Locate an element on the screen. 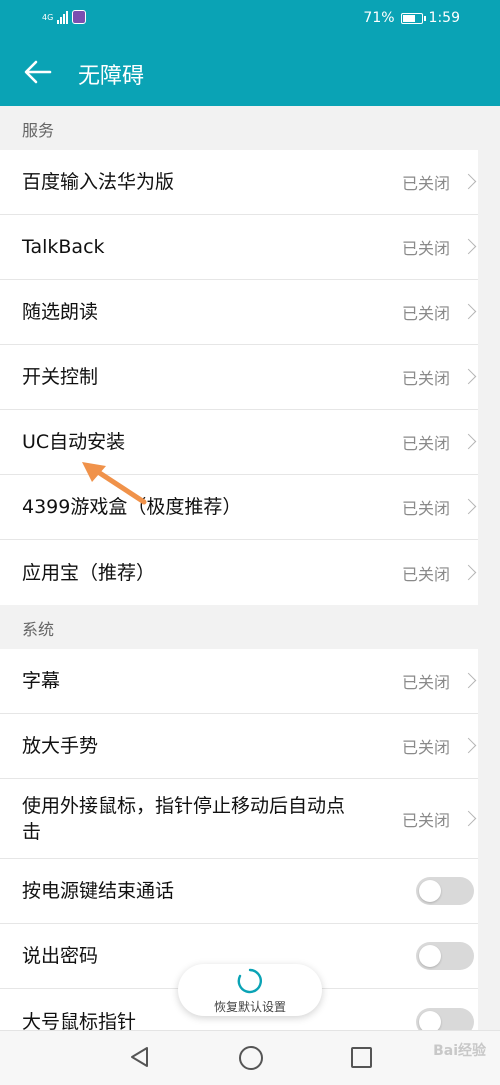 Image resolution: width=500 pixels, height=1085 pixels. settings-row-label: 应用宝（推荐） is located at coordinates (89, 572).